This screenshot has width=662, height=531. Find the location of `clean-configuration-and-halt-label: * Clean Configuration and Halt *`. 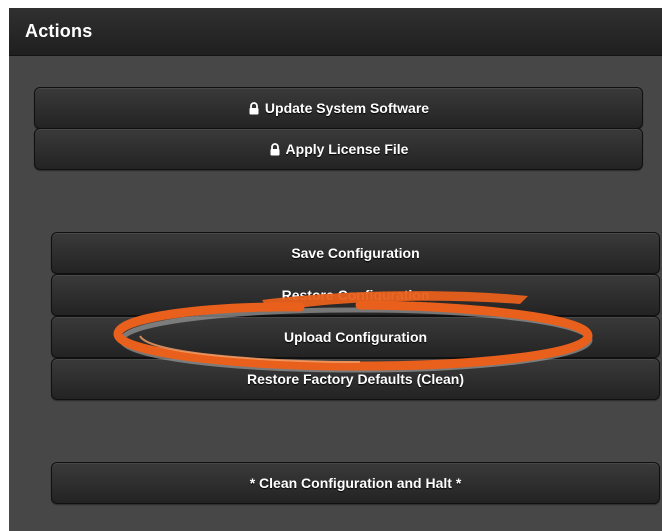

clean-configuration-and-halt-label: * Clean Configuration and Halt * is located at coordinates (355, 483).